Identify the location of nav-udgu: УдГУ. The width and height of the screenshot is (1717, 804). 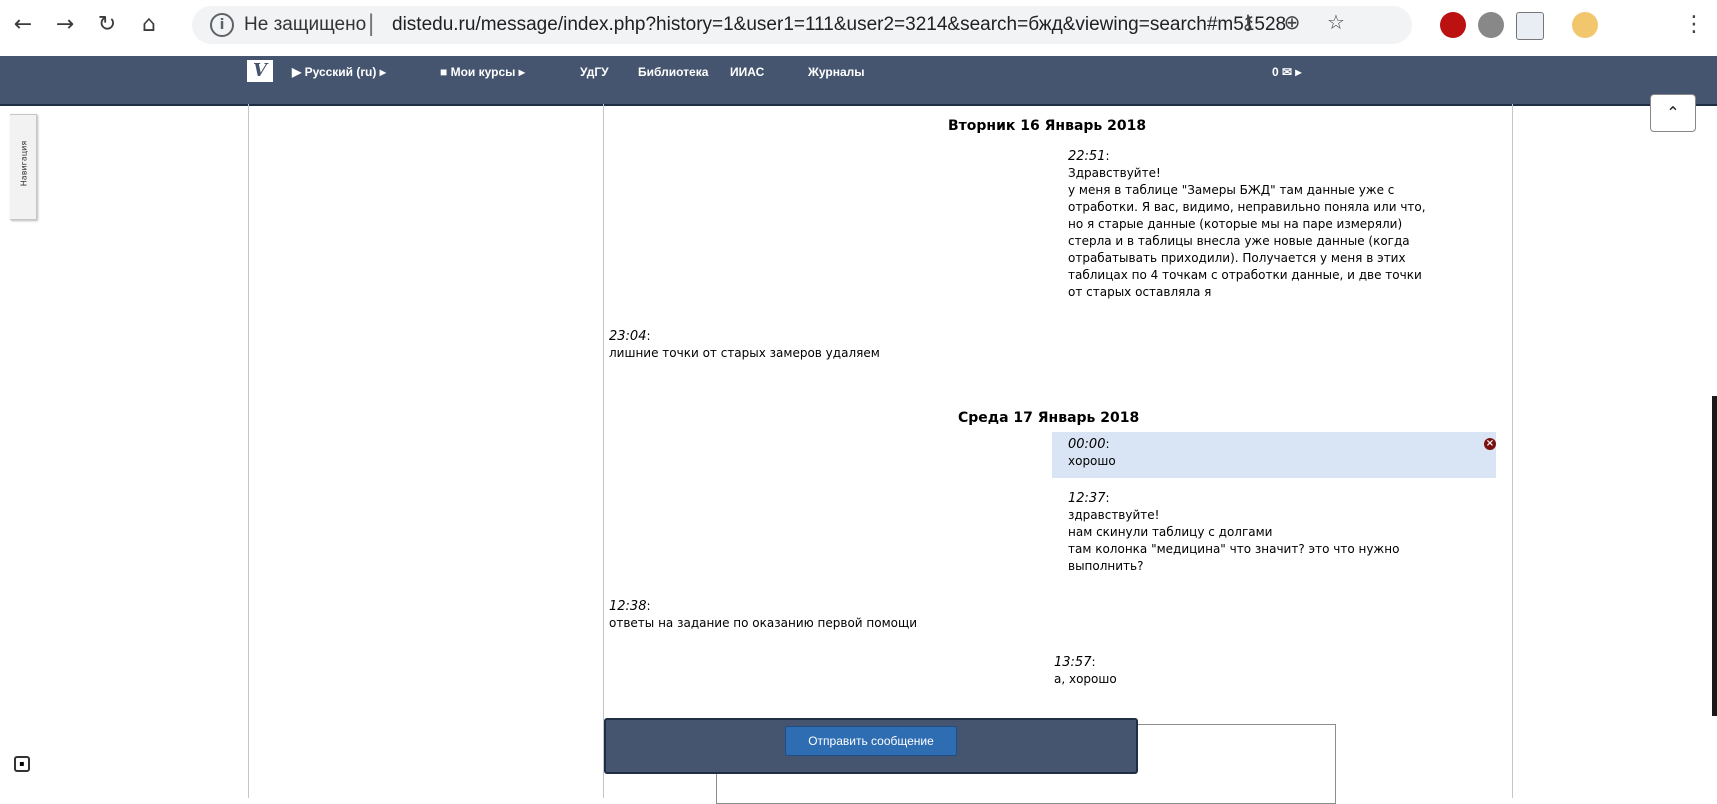
(594, 72).